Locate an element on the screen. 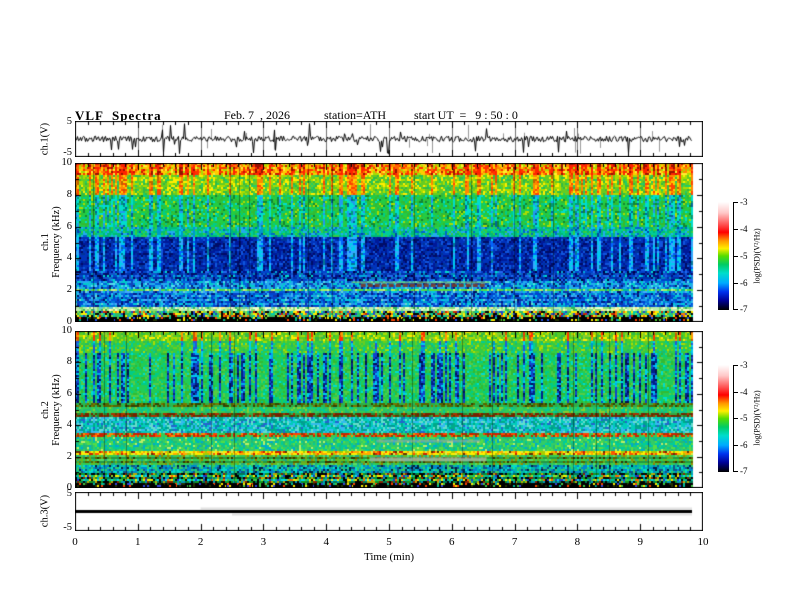 This screenshot has width=792, height=612. y-axis-label-ch3v: ch.3(V) is located at coordinates (45, 511).